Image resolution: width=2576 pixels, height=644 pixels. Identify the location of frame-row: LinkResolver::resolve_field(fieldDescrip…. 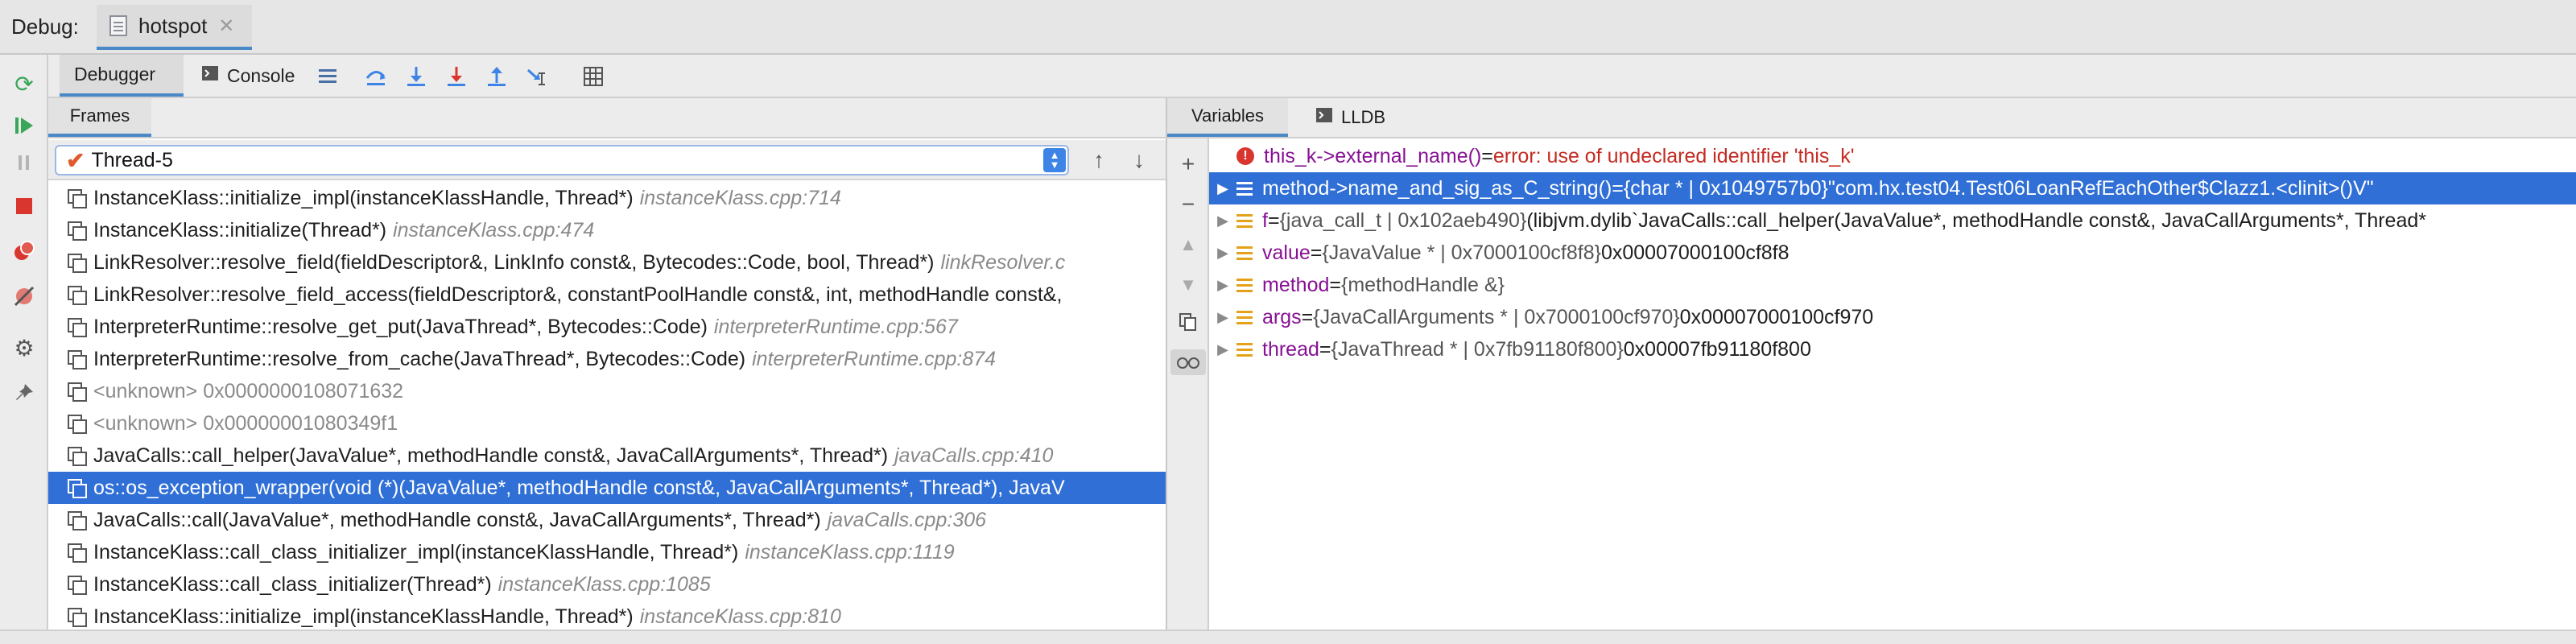
(607, 262).